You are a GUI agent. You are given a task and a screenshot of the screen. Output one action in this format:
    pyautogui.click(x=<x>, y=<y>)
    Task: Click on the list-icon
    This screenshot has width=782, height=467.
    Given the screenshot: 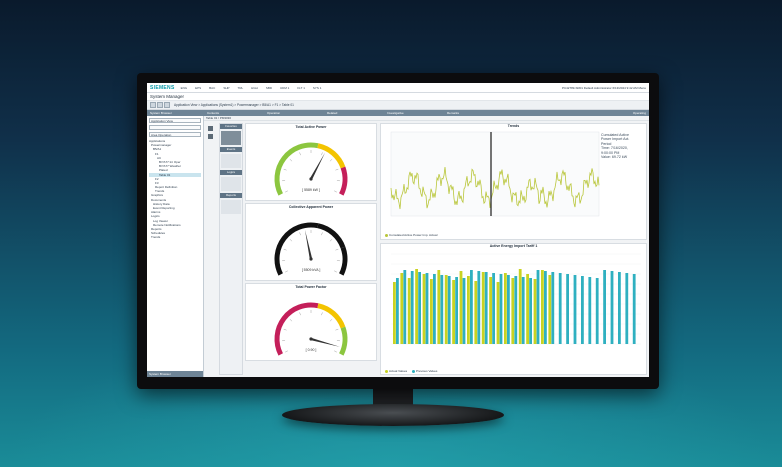 What is the action you would take?
    pyautogui.click(x=210, y=128)
    